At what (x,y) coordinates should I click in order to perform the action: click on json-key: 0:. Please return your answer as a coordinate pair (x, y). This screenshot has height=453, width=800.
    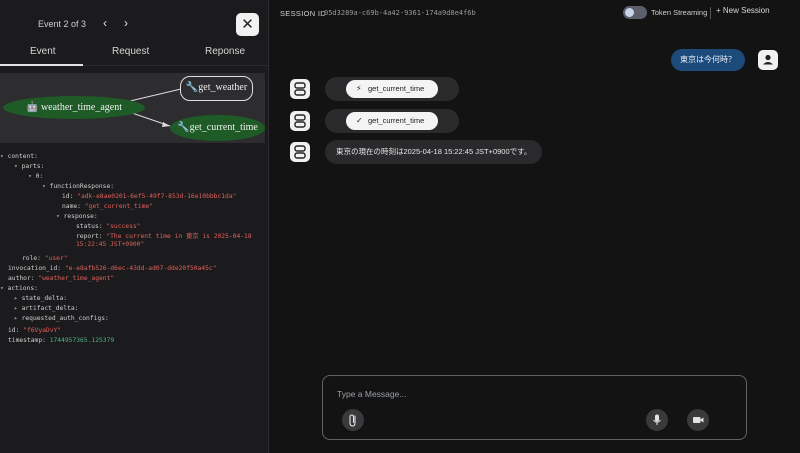
    Looking at the image, I should click on (39, 176).